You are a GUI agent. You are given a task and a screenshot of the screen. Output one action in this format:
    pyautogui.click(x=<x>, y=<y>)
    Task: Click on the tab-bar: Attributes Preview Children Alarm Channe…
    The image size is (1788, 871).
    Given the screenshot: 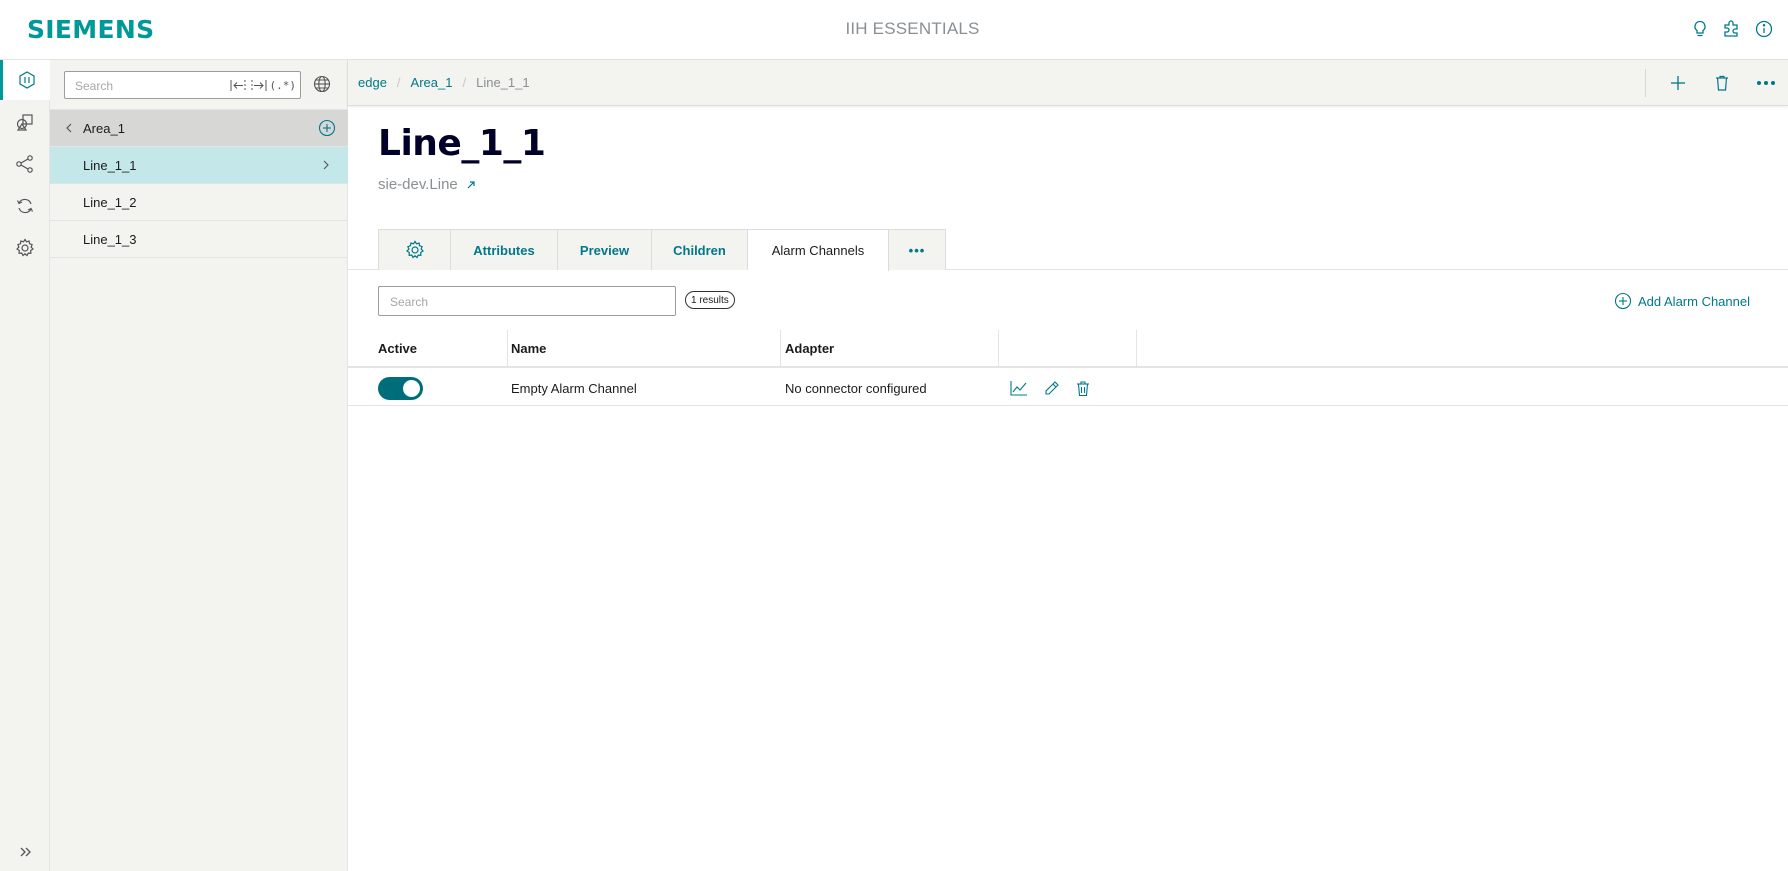 What is the action you would take?
    pyautogui.click(x=662, y=250)
    